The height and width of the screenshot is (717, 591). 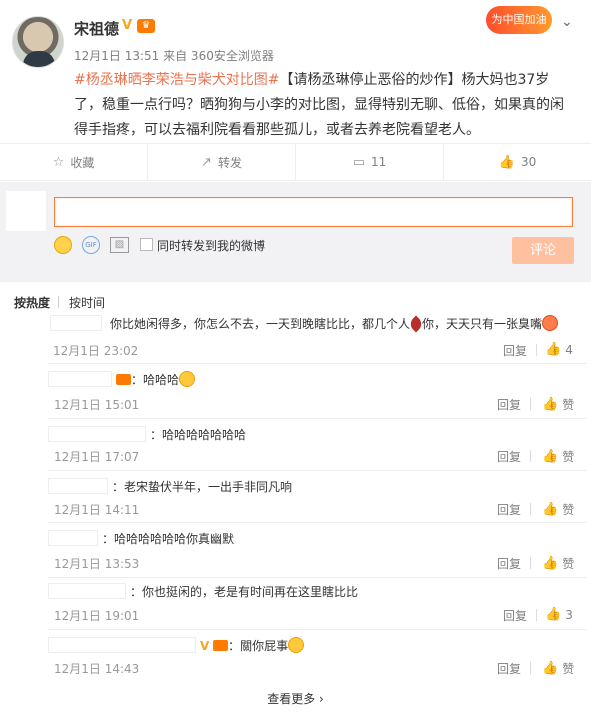 I want to click on like-count: 30, so click(x=528, y=162).